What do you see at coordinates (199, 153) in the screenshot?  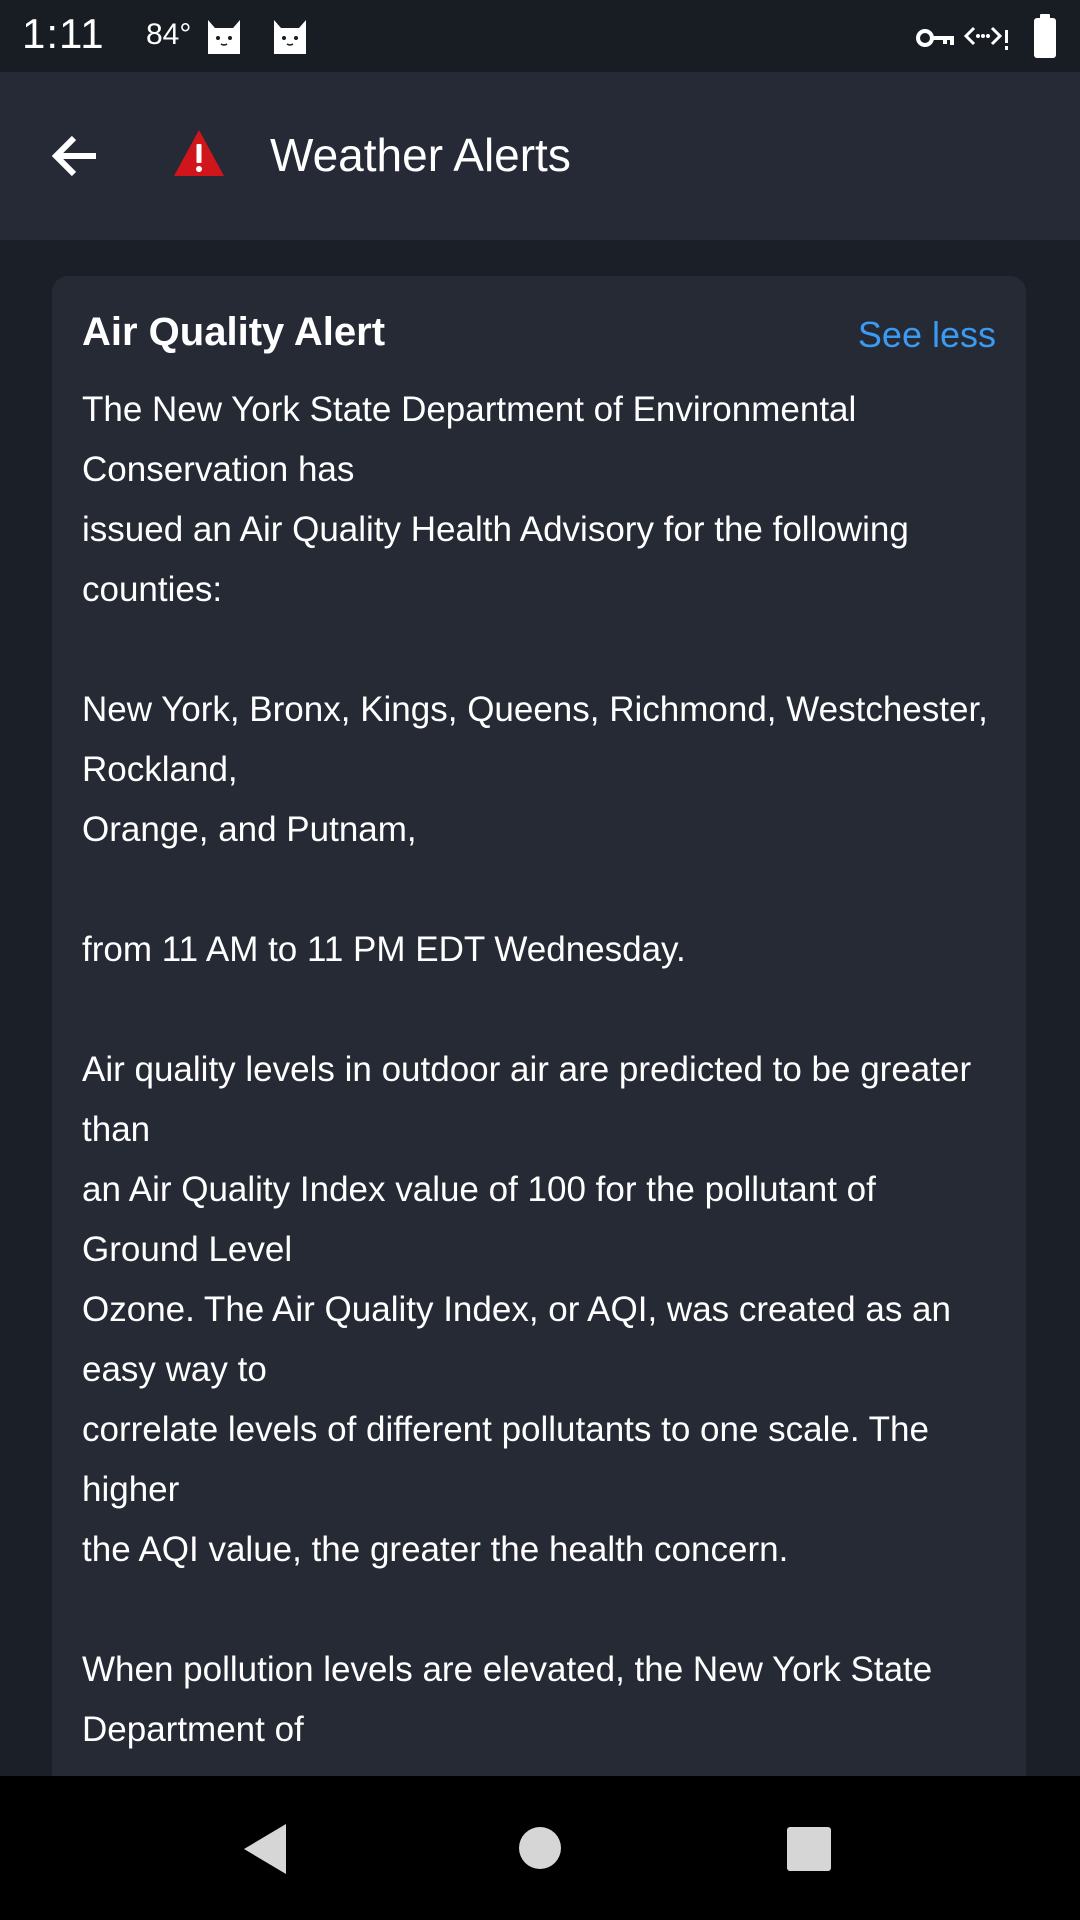 I see `warning-icon` at bounding box center [199, 153].